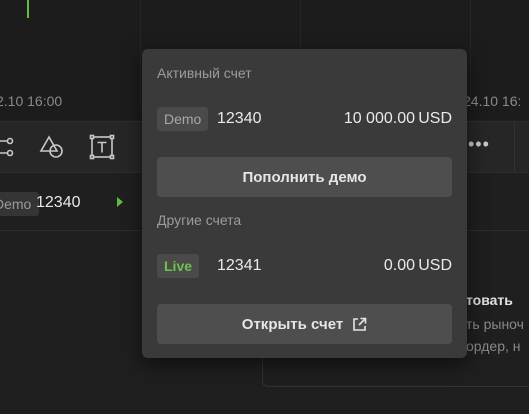  What do you see at coordinates (178, 266) in the screenshot?
I see `live-badge: Live` at bounding box center [178, 266].